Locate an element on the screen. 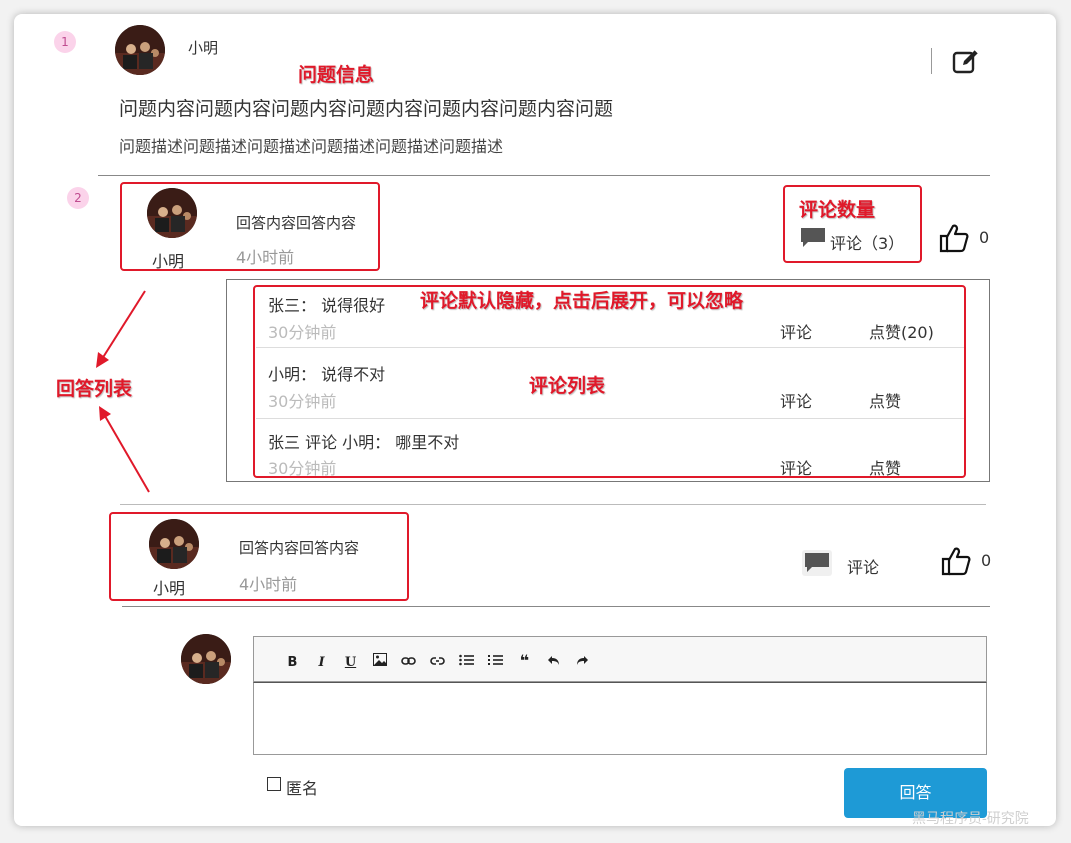 The height and width of the screenshot is (843, 1071). comment-3-like-button: 点赞 is located at coordinates (885, 467).